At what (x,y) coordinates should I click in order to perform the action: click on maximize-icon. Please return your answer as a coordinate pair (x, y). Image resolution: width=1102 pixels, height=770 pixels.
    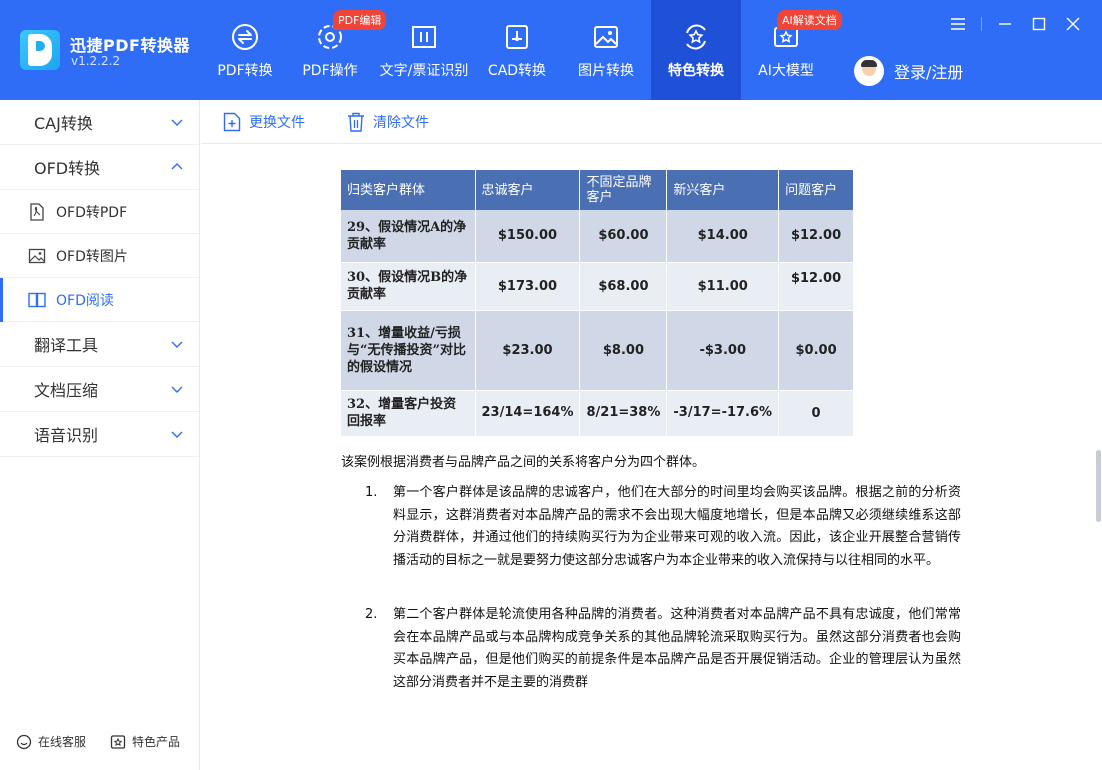
    Looking at the image, I should click on (1039, 24).